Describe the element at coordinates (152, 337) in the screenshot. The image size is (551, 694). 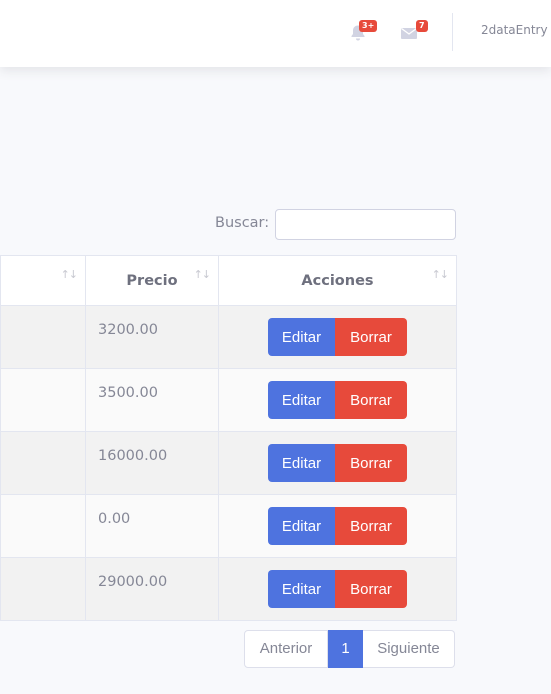
I see `price-cell: 3200.00` at that location.